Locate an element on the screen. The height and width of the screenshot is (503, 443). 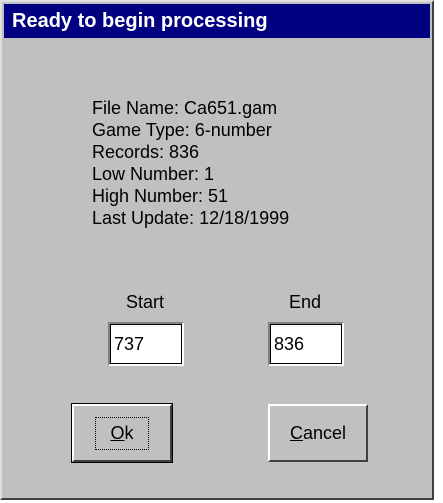
ok-button: Ok is located at coordinates (122, 433).